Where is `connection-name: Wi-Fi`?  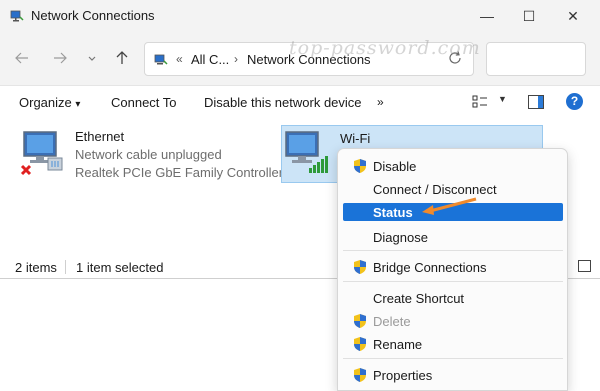 connection-name: Wi-Fi is located at coordinates (355, 138).